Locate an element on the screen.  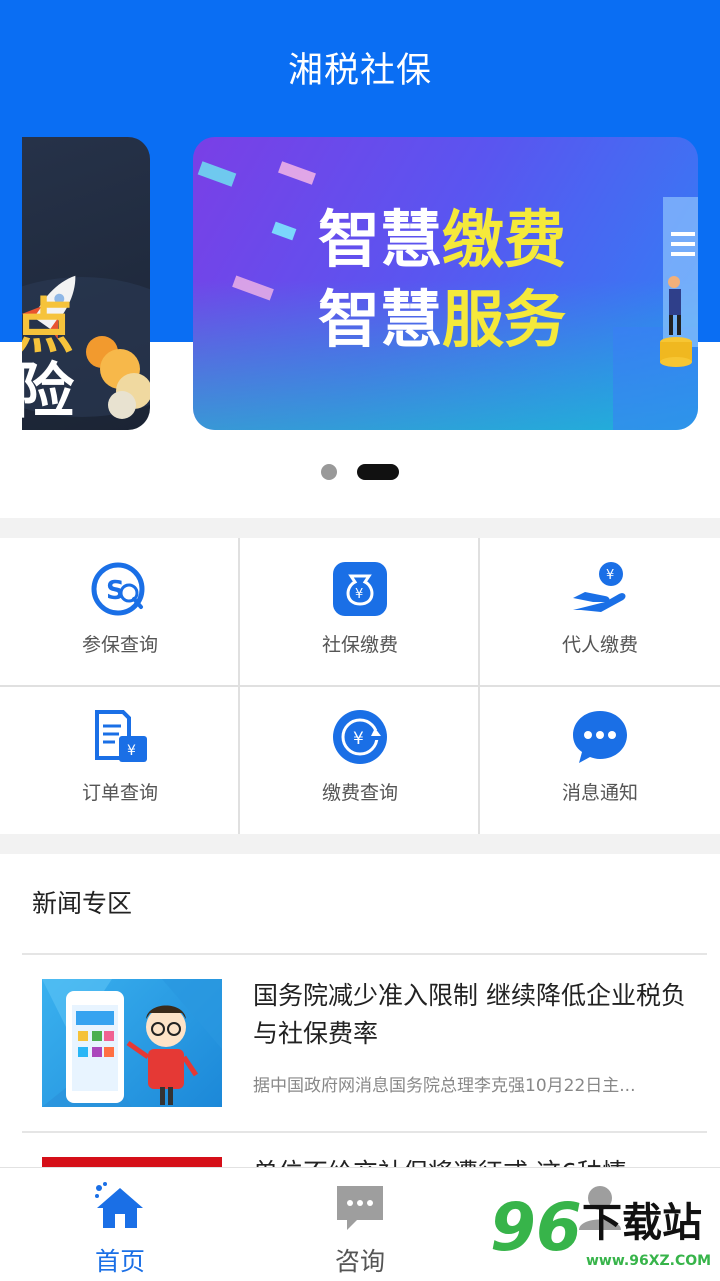
service-item-enrollment-query: S 参保查询 is located at coordinates (120, 612).